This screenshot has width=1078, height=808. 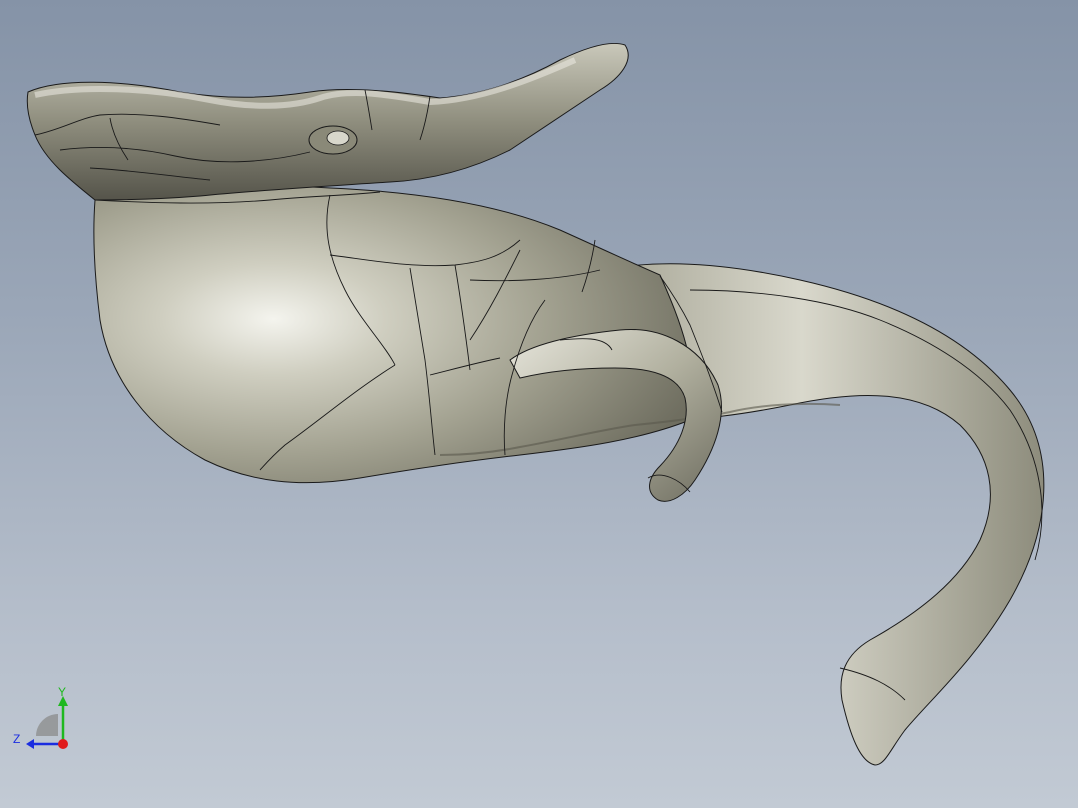 I want to click on y-axis-label: Y, so click(x=62, y=692).